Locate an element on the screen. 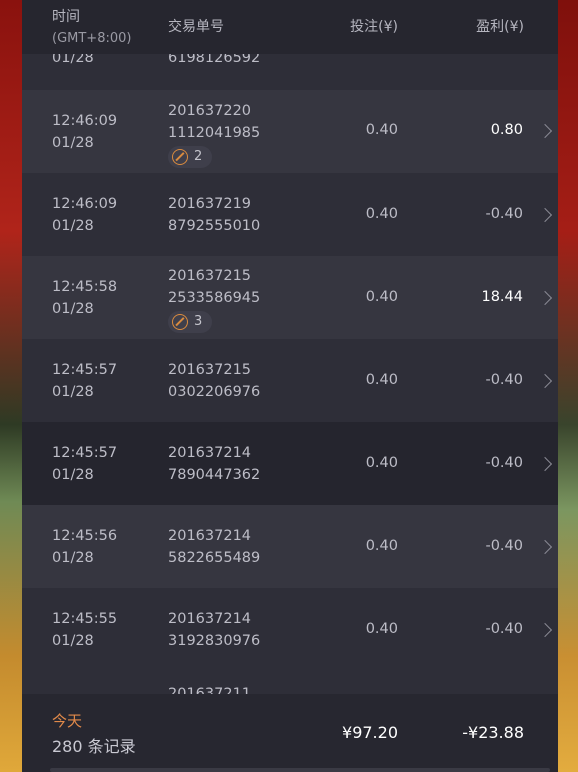  row-time: 12:45:56 01/28 is located at coordinates (85, 547).